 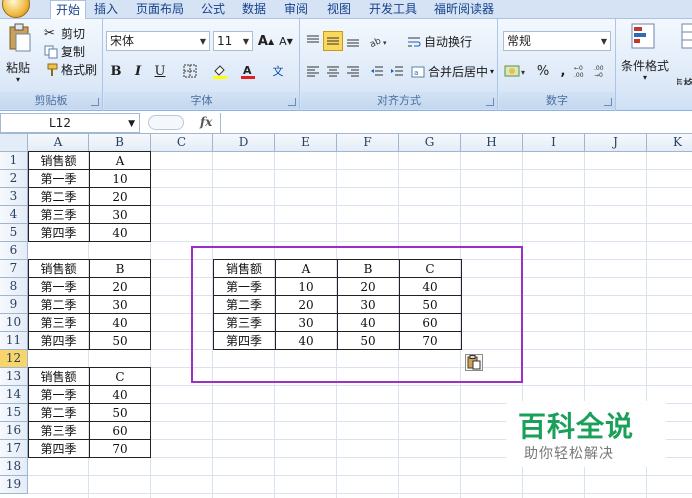 I want to click on column-header-e: E, so click(x=306, y=143).